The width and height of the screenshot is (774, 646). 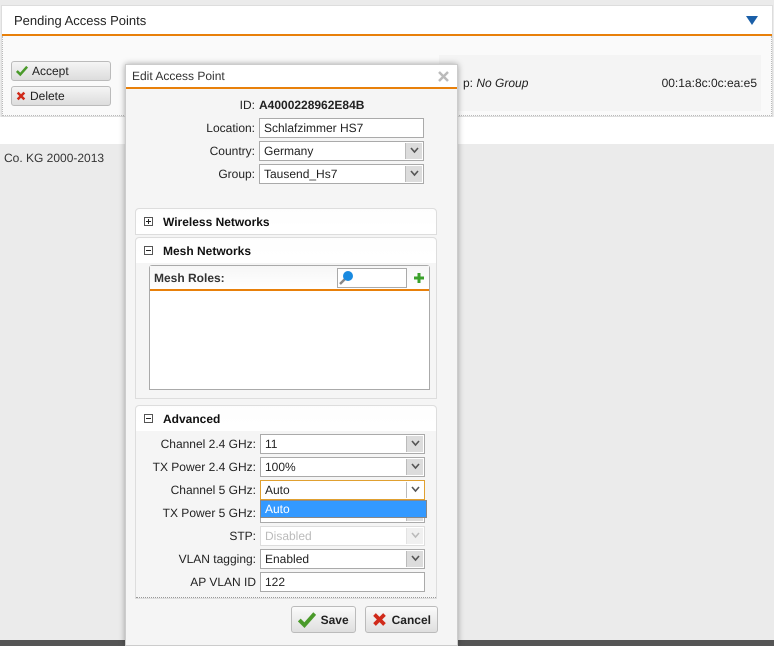 I want to click on id-label: ID:, so click(x=247, y=105).